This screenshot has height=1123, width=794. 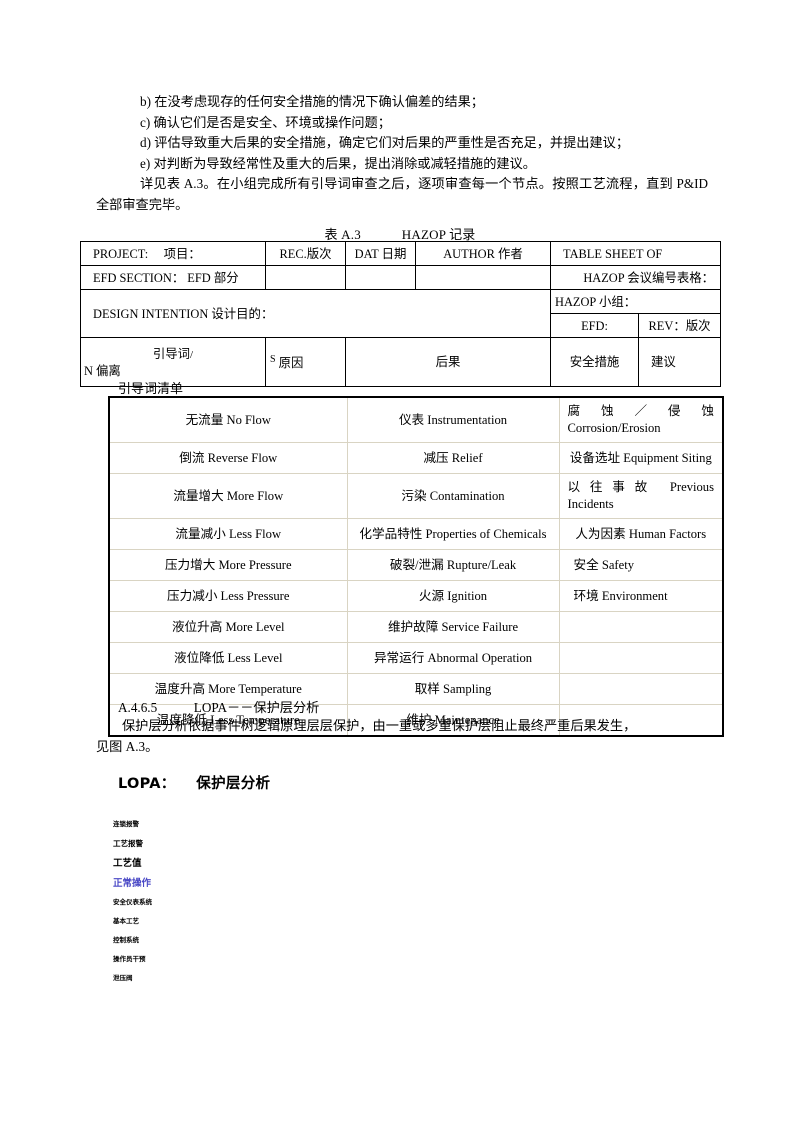 What do you see at coordinates (380, 253) in the screenshot?
I see `cell-dat-header: DAT 日期` at bounding box center [380, 253].